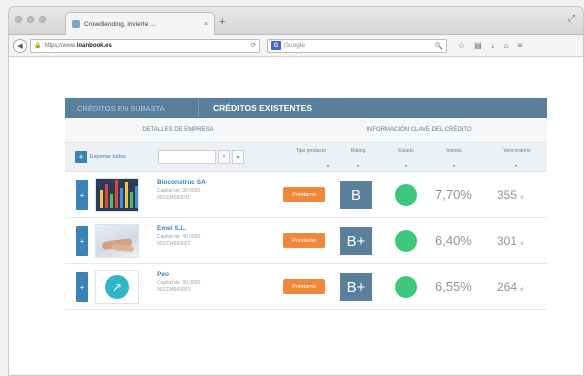  Describe the element at coordinates (163, 274) in the screenshot. I see `company-name: Peo` at that location.